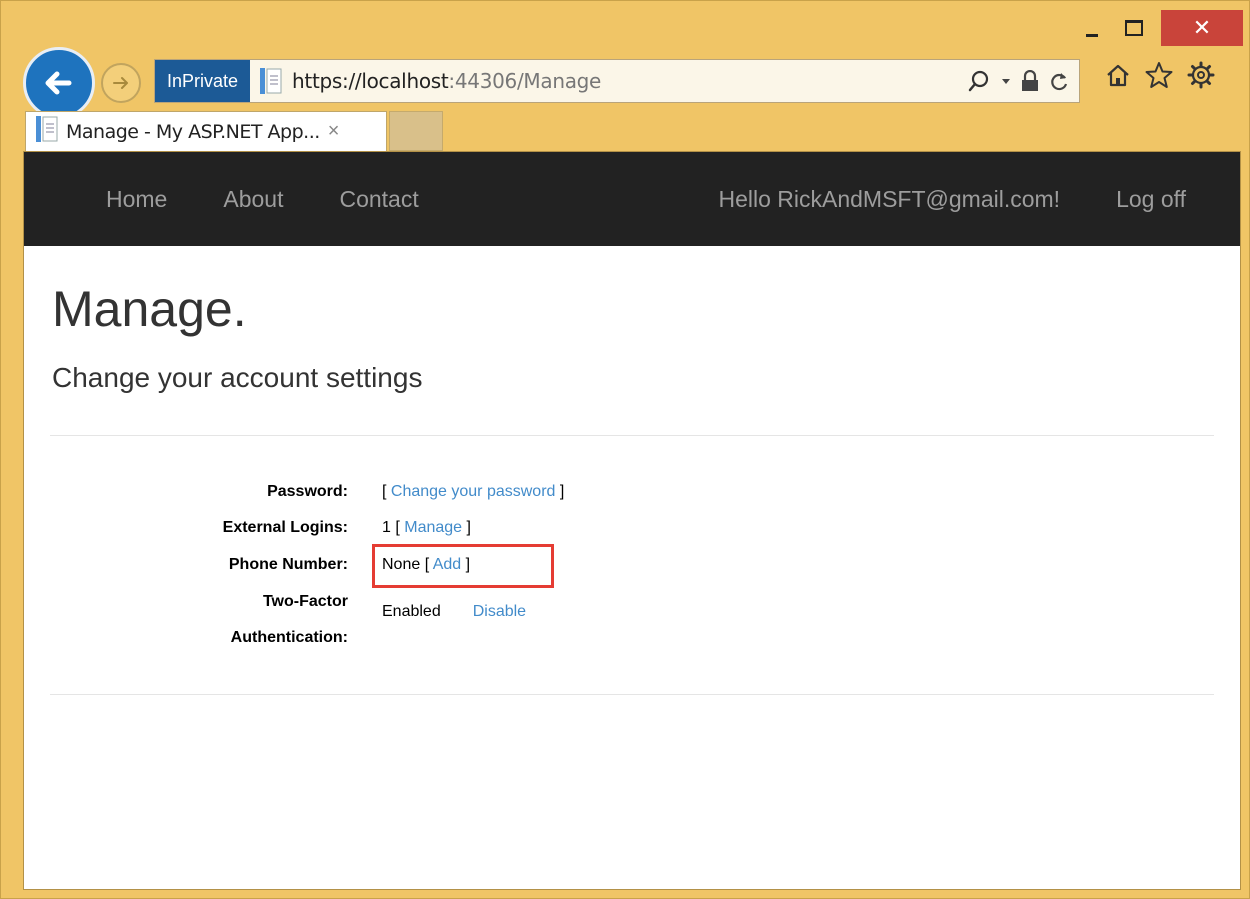 This screenshot has height=899, width=1250. I want to click on forward-button, so click(121, 83).